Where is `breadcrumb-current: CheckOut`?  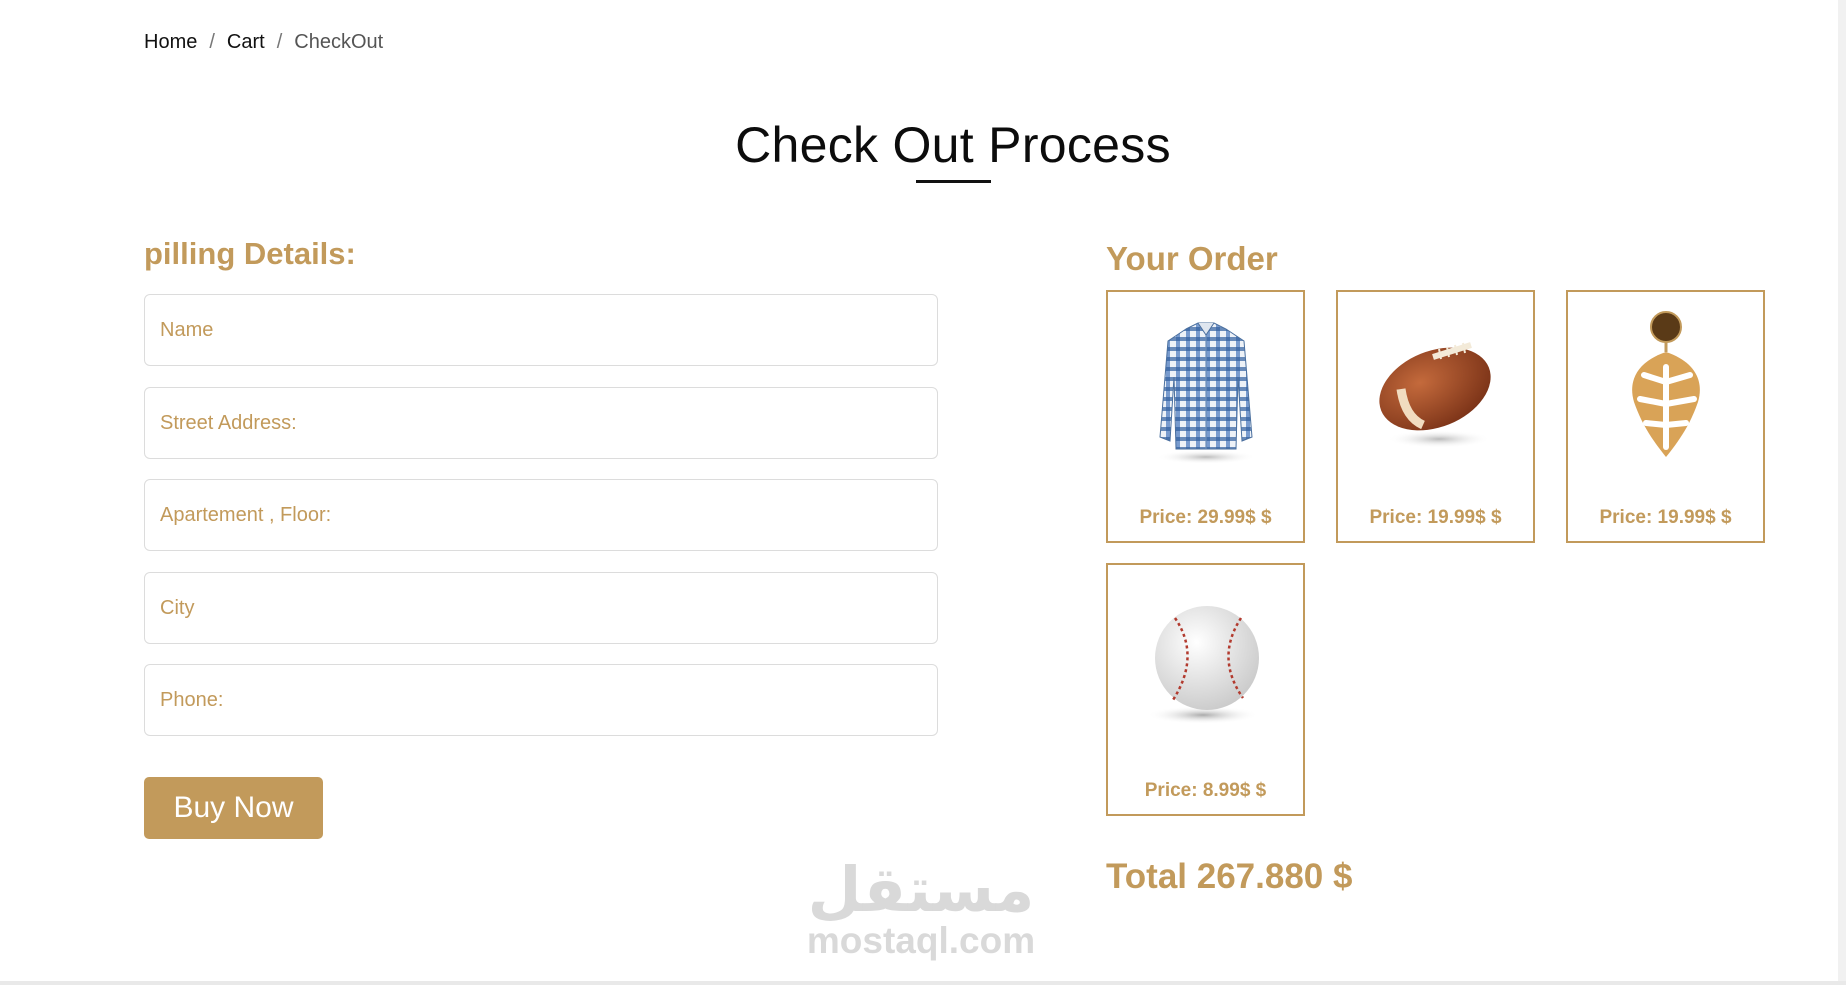
breadcrumb-current: CheckOut is located at coordinates (339, 42).